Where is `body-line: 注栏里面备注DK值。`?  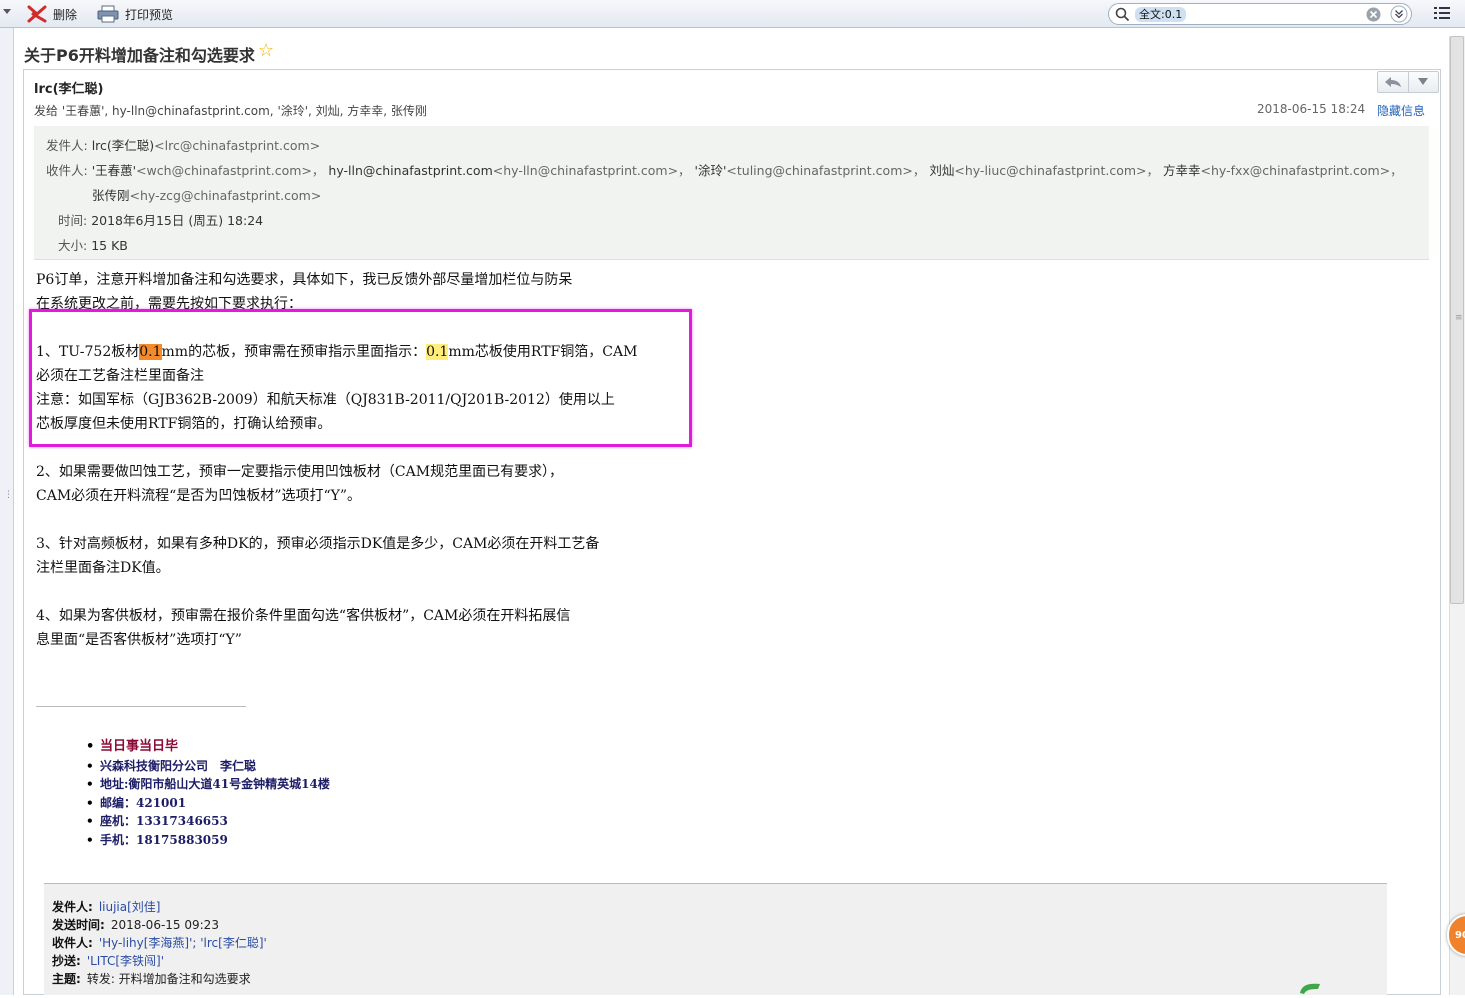
body-line: 注栏里面备注DK值。 is located at coordinates (103, 568).